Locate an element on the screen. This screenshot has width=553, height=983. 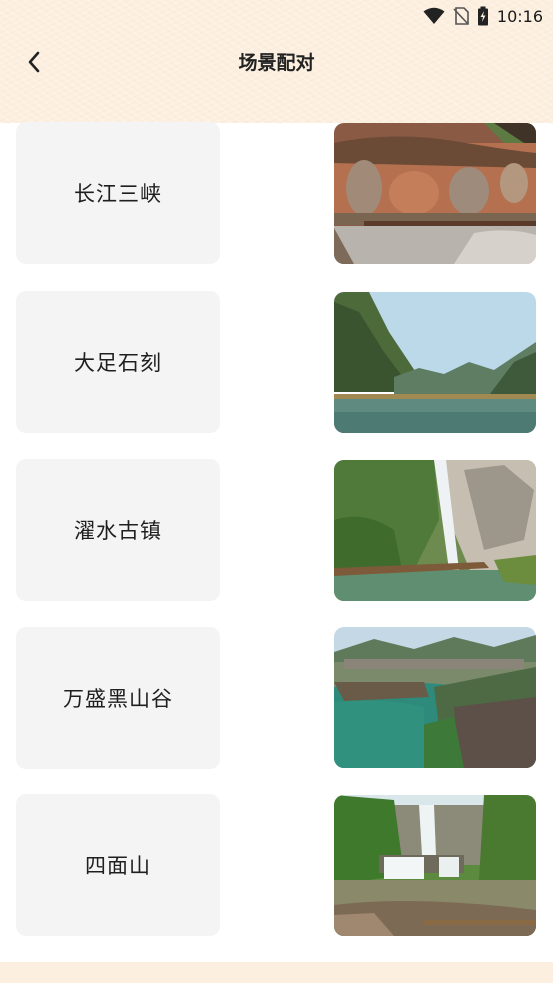
scene-name-label: 四面山 is located at coordinates (118, 866).